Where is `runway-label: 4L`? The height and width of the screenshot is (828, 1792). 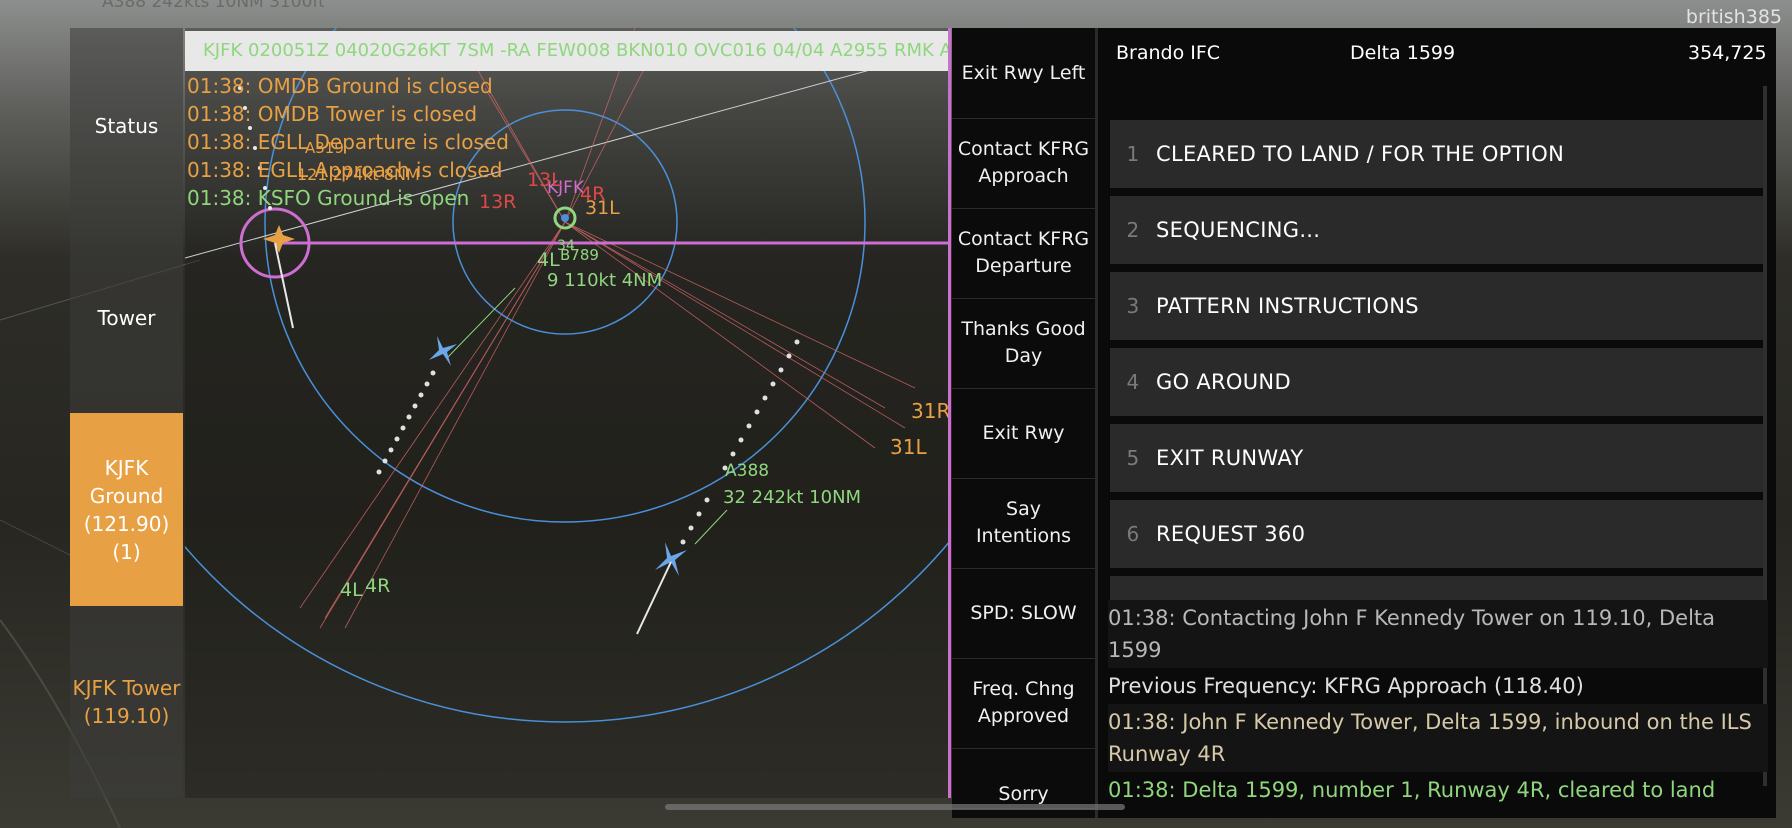 runway-label: 4L is located at coordinates (351, 590).